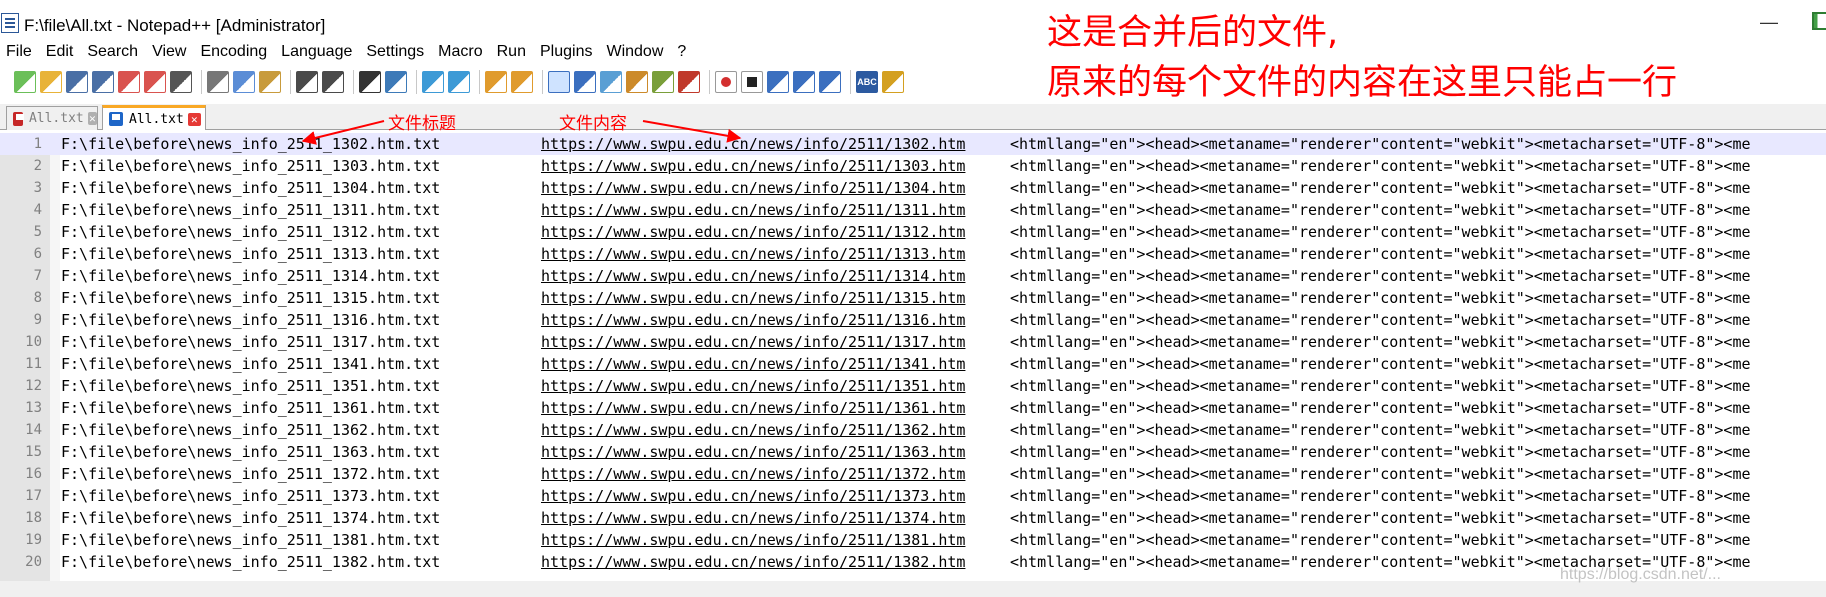 The height and width of the screenshot is (597, 1826). What do you see at coordinates (692, 131) in the screenshot?
I see `arrow-to-file-content` at bounding box center [692, 131].